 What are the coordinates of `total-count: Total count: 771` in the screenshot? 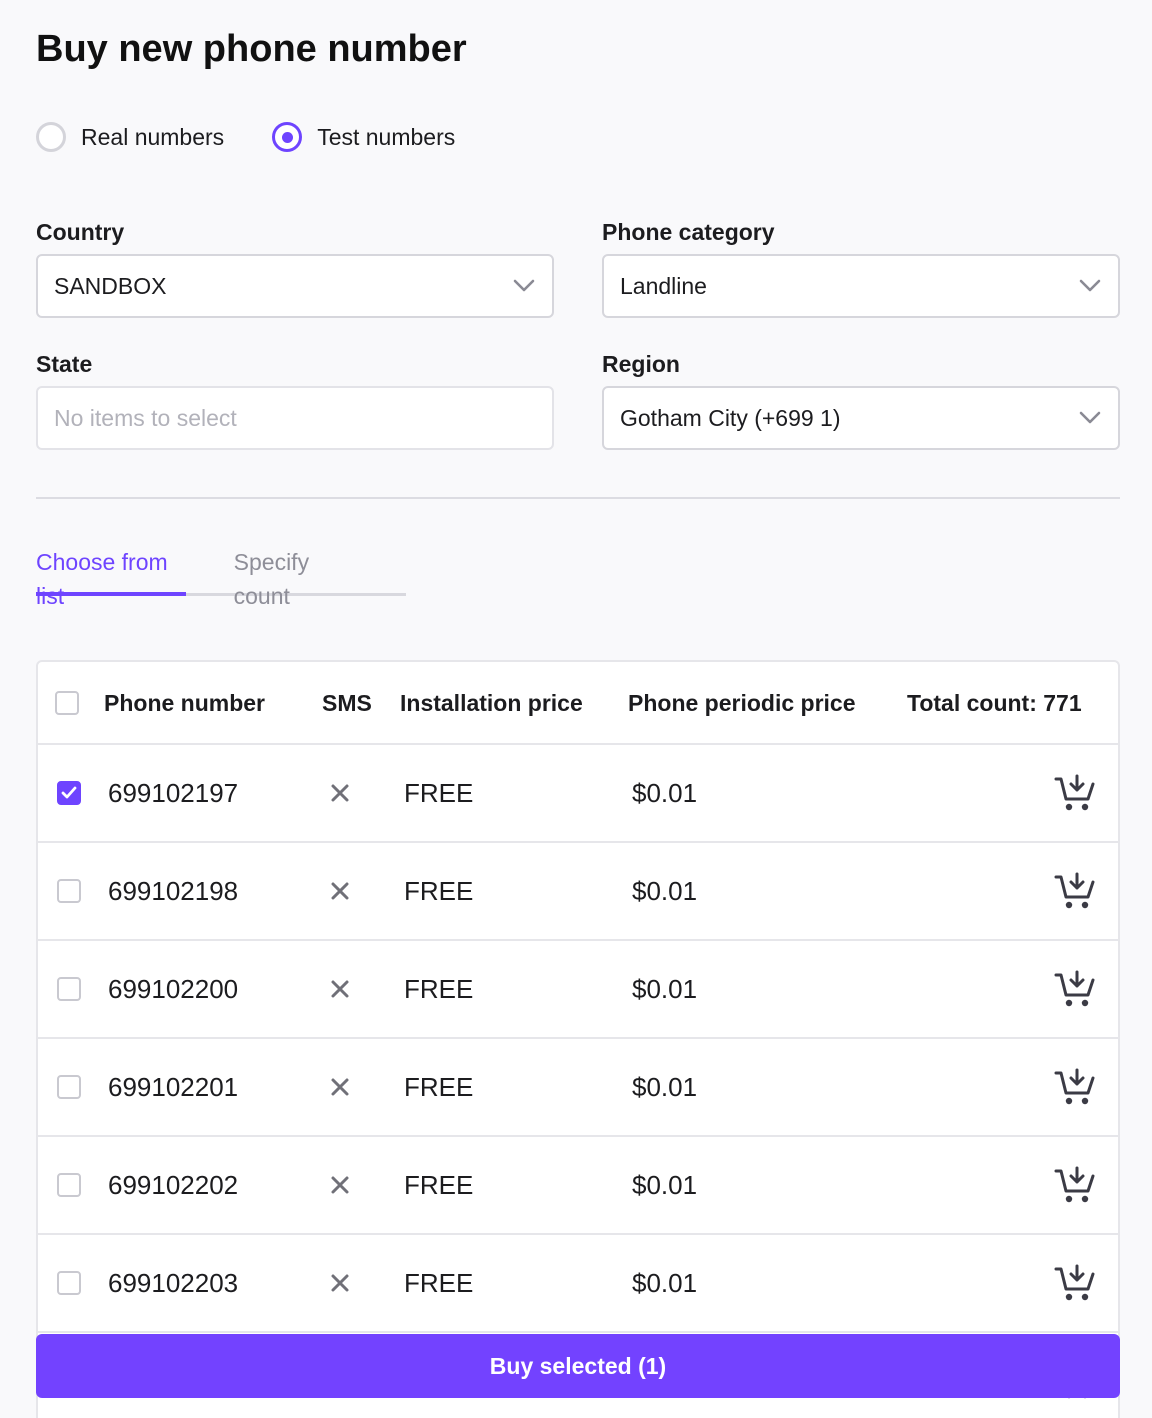 It's located at (994, 703).